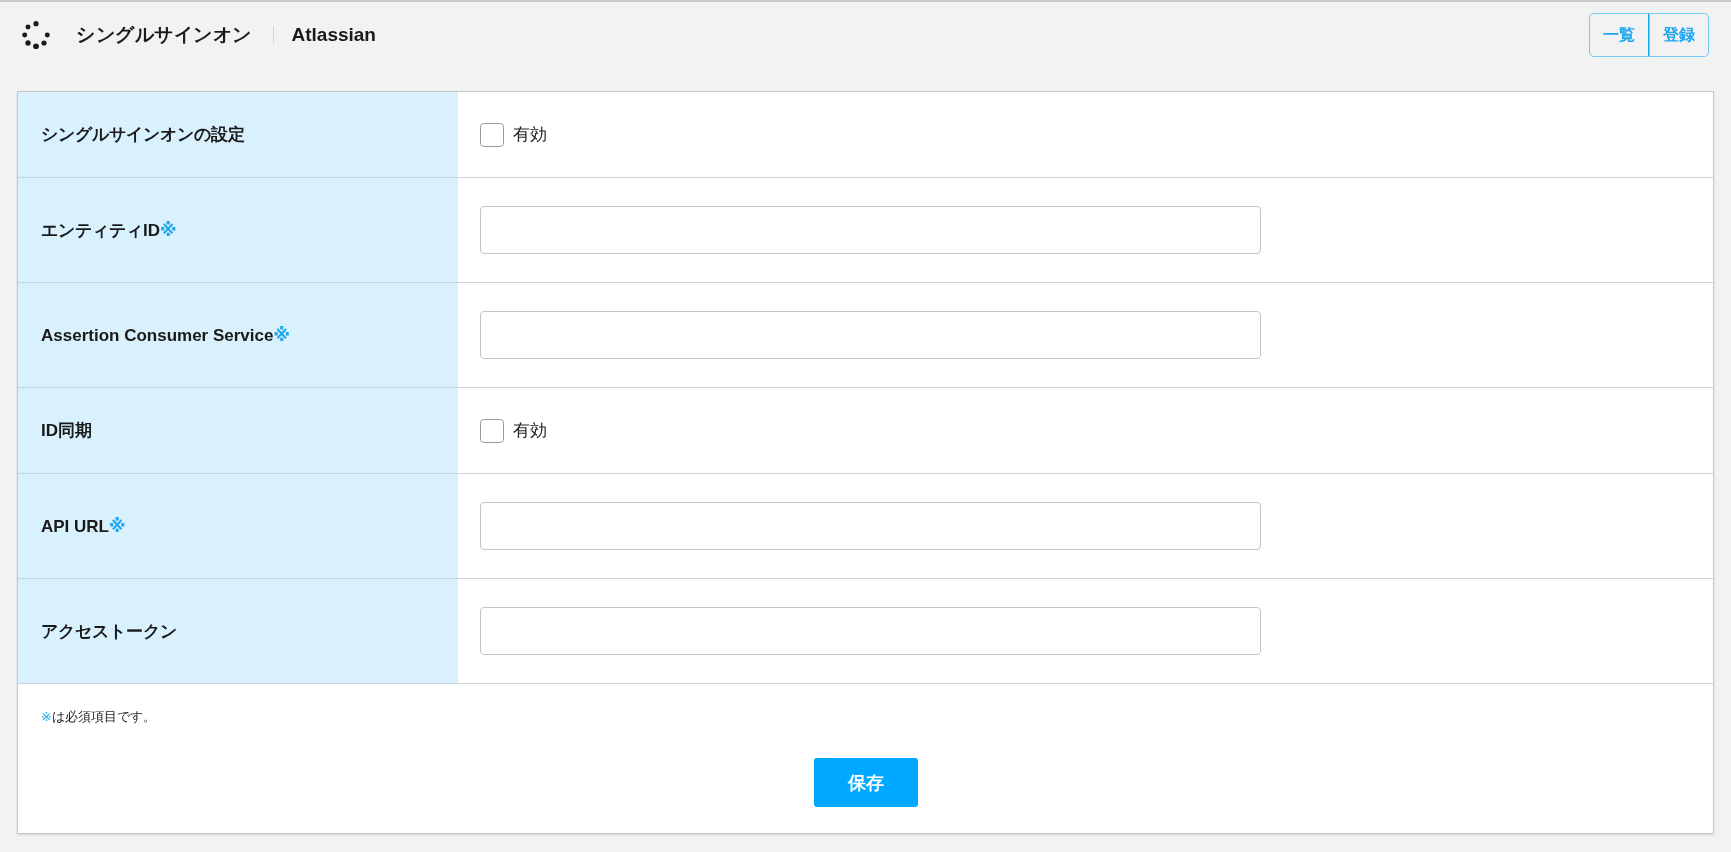  I want to click on register-button: 登録, so click(1678, 35).